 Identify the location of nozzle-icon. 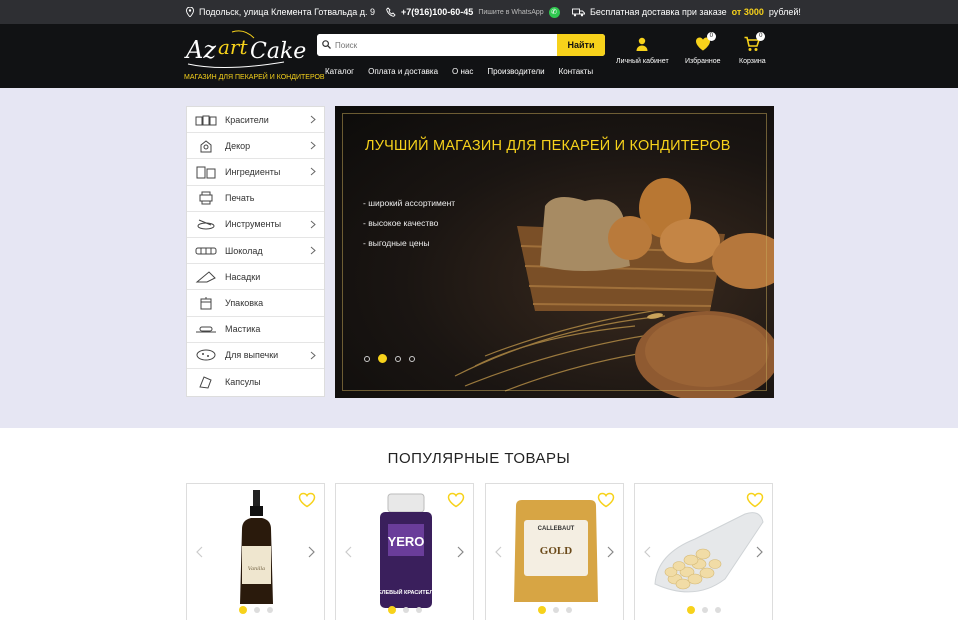
(205, 277).